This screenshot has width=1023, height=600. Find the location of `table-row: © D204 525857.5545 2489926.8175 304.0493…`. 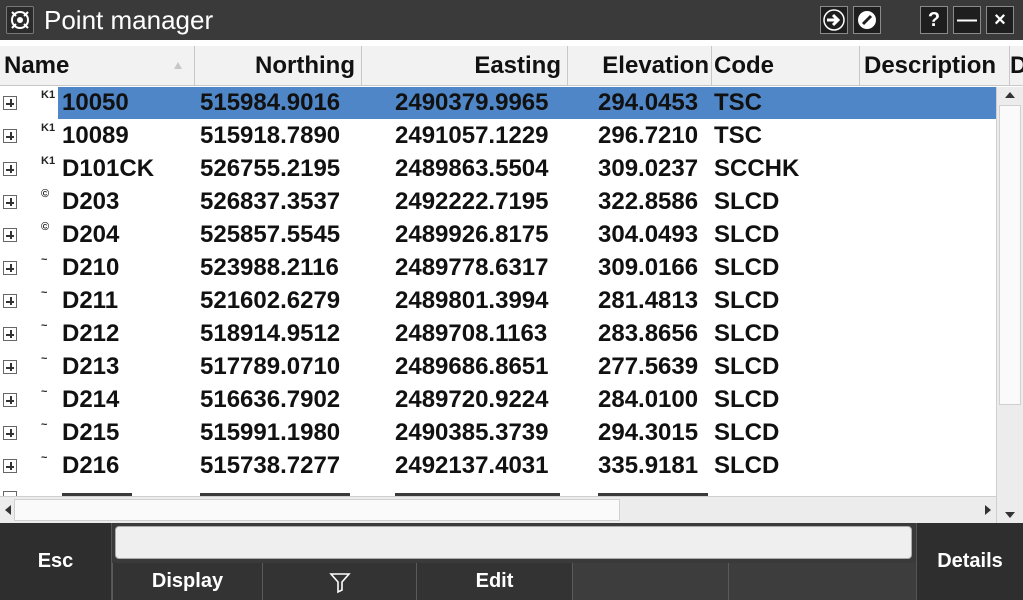

table-row: © D204 525857.5545 2489926.8175 304.0493… is located at coordinates (498, 235).